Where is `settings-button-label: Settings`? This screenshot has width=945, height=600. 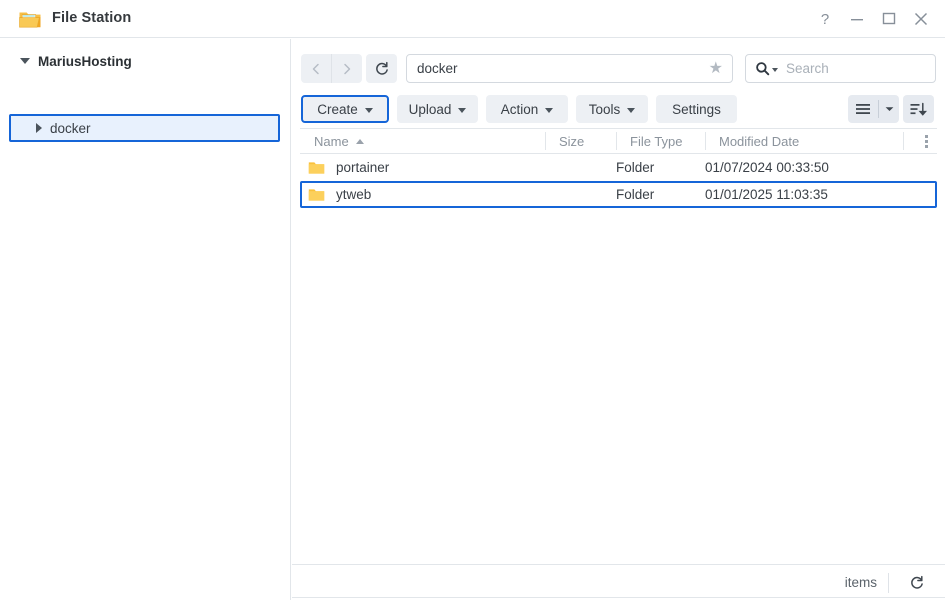 settings-button-label: Settings is located at coordinates (696, 109).